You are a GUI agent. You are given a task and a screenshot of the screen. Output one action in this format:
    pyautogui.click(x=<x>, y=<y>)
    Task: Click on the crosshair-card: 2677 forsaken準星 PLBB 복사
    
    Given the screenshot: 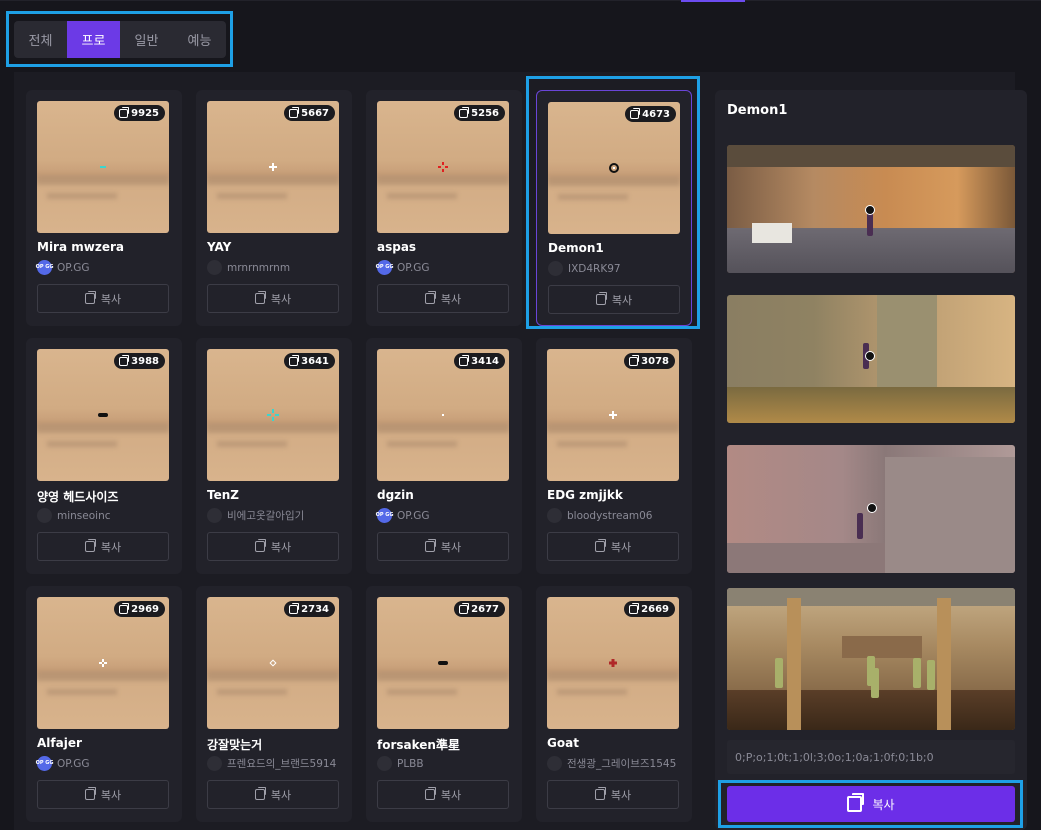 What is the action you would take?
    pyautogui.click(x=444, y=704)
    